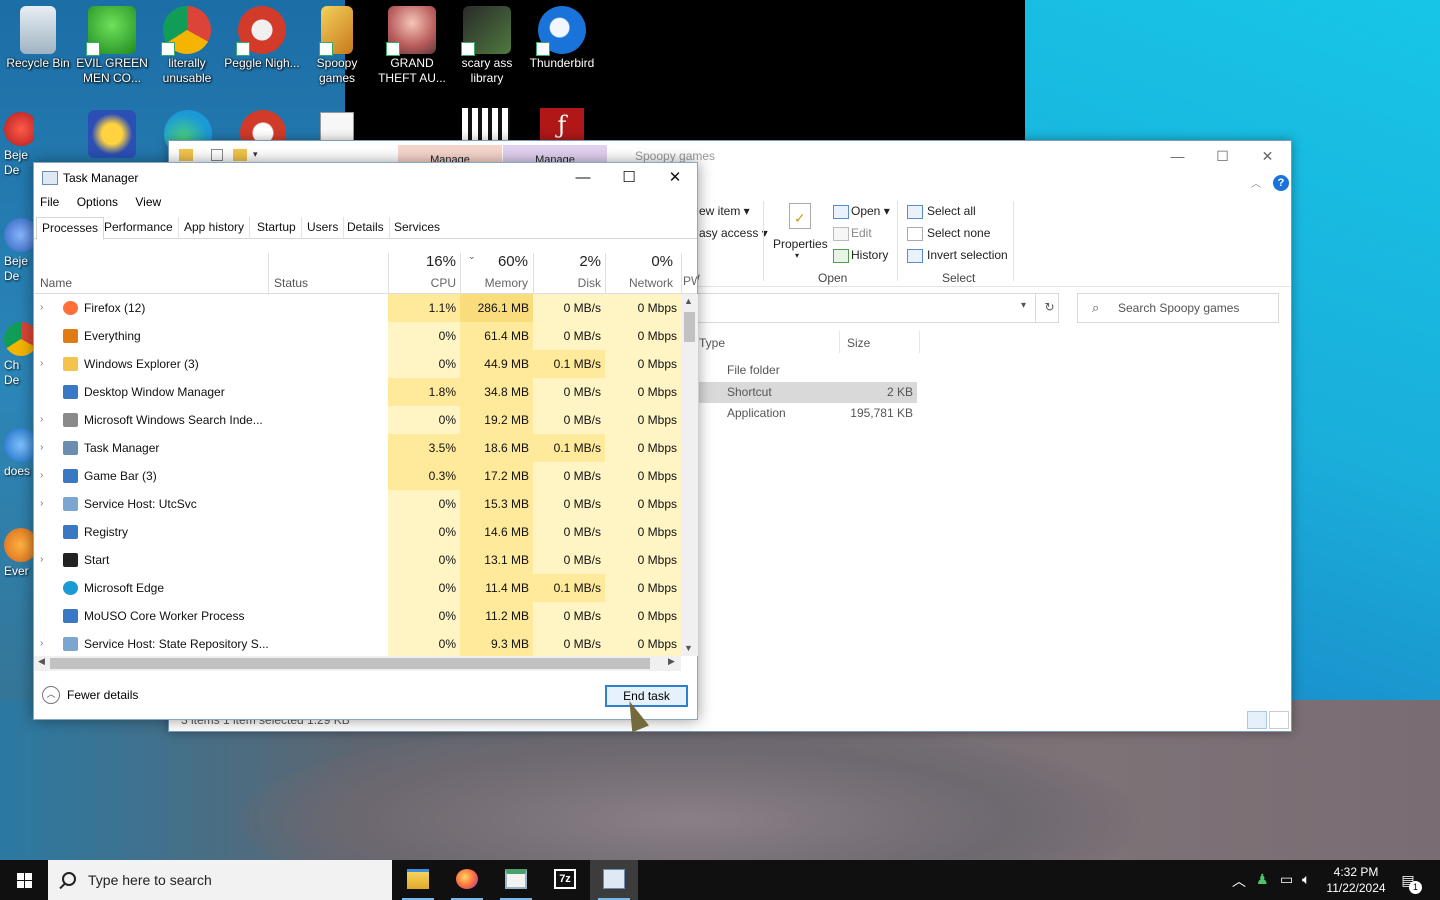  I want to click on desktop-icon-recycle-bin: Recycle Bin, so click(38, 36).